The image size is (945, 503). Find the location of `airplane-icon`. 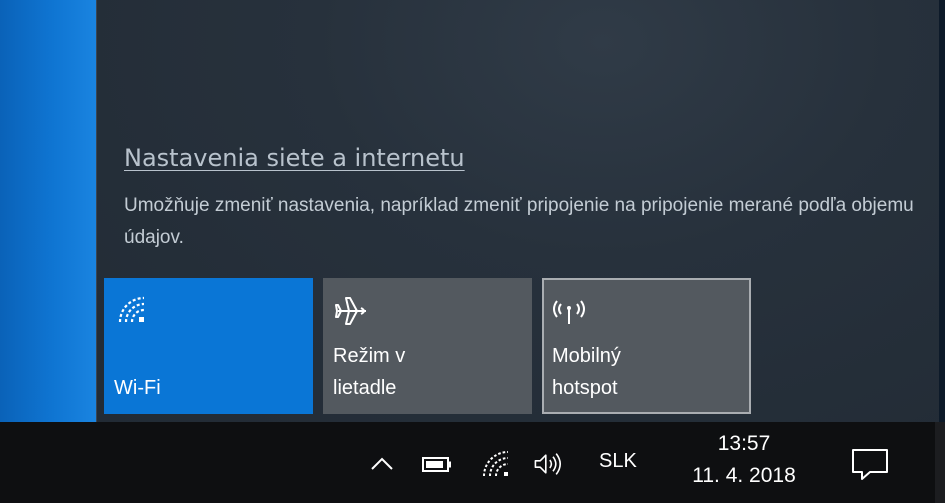

airplane-icon is located at coordinates (350, 311).